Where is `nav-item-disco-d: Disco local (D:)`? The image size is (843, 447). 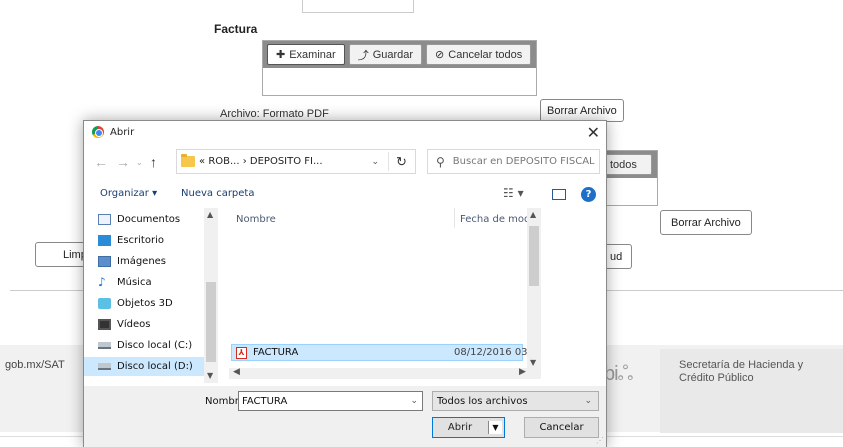 nav-item-disco-d: Disco local (D:) is located at coordinates (144, 366).